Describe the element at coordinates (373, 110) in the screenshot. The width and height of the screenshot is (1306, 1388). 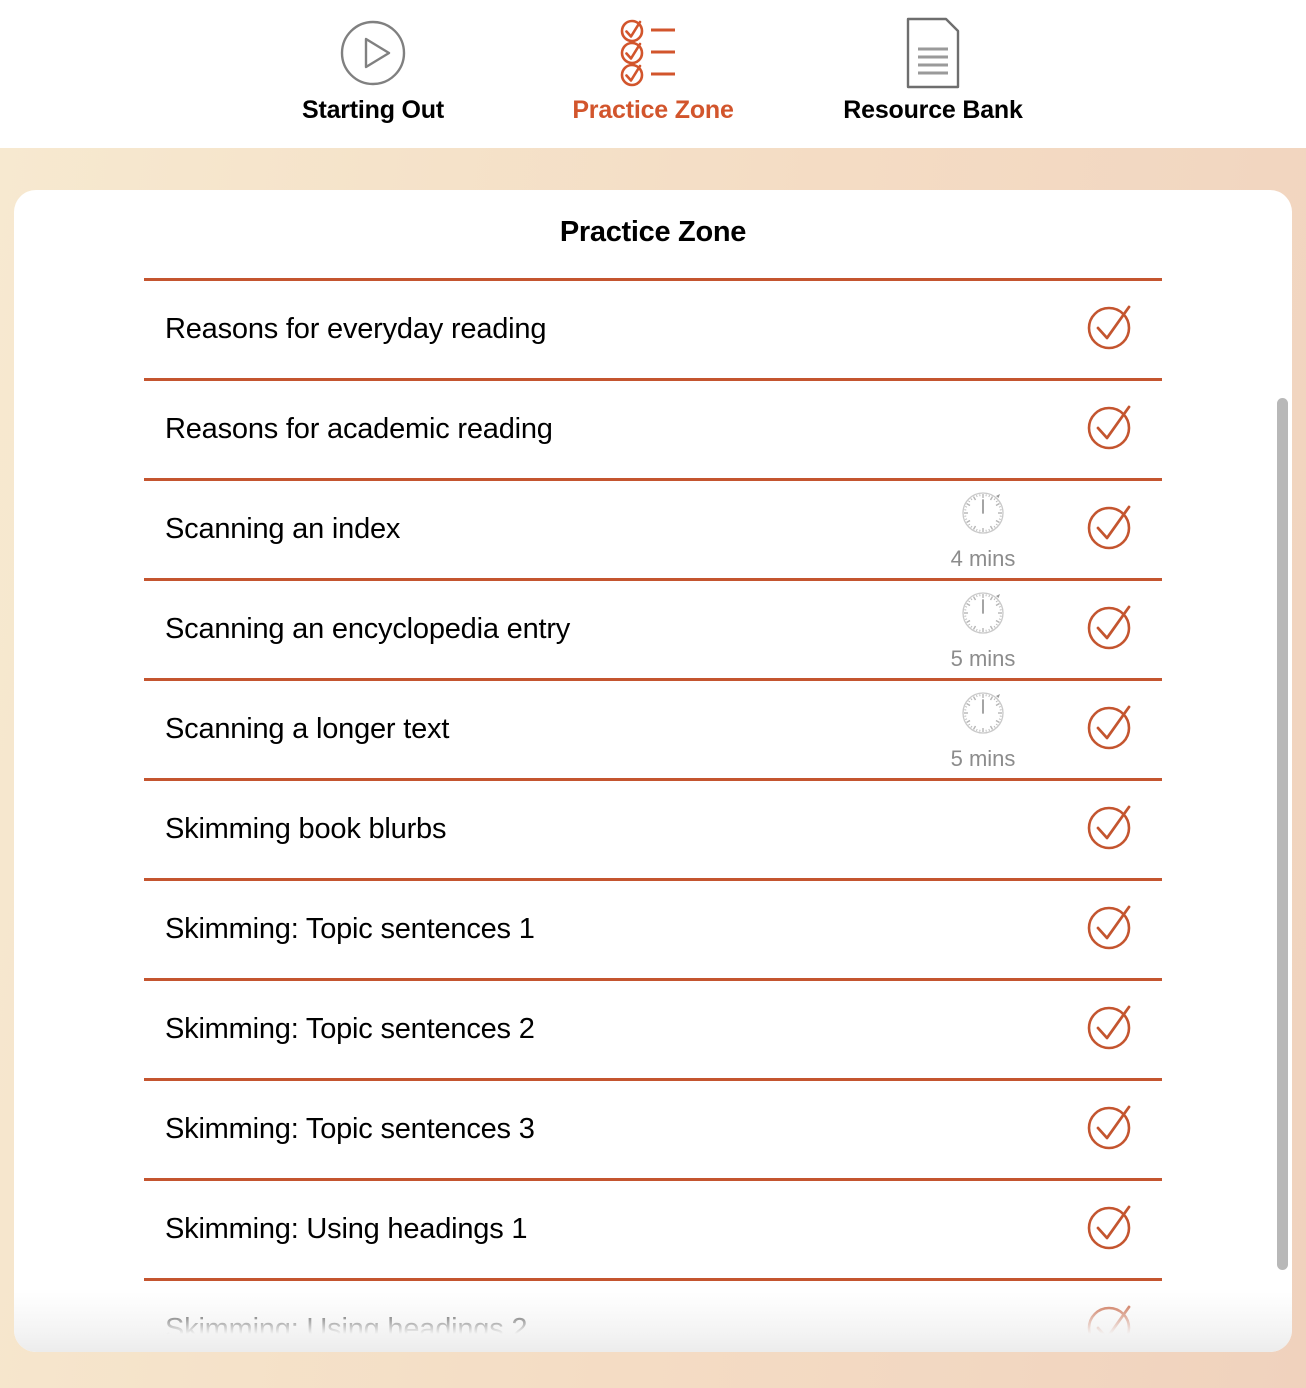
I see `tab-starting-out-label: Starting Out` at that location.